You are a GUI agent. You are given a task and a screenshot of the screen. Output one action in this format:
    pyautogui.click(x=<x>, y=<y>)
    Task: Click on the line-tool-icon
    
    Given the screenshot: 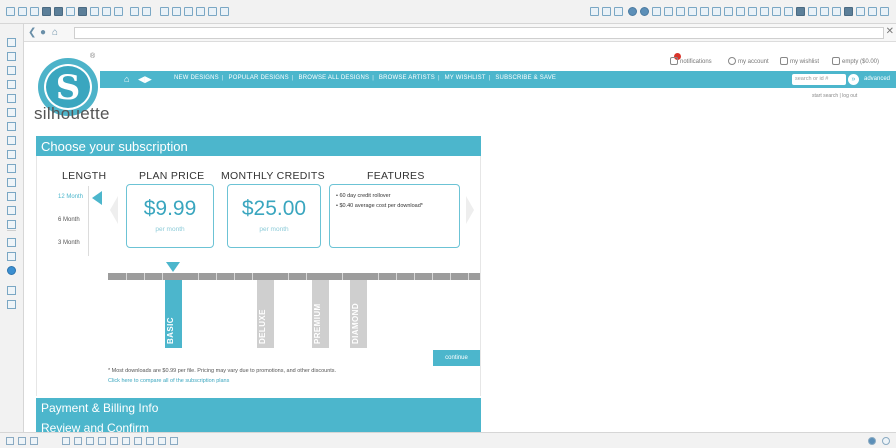 What is the action you would take?
    pyautogui.click(x=11, y=70)
    